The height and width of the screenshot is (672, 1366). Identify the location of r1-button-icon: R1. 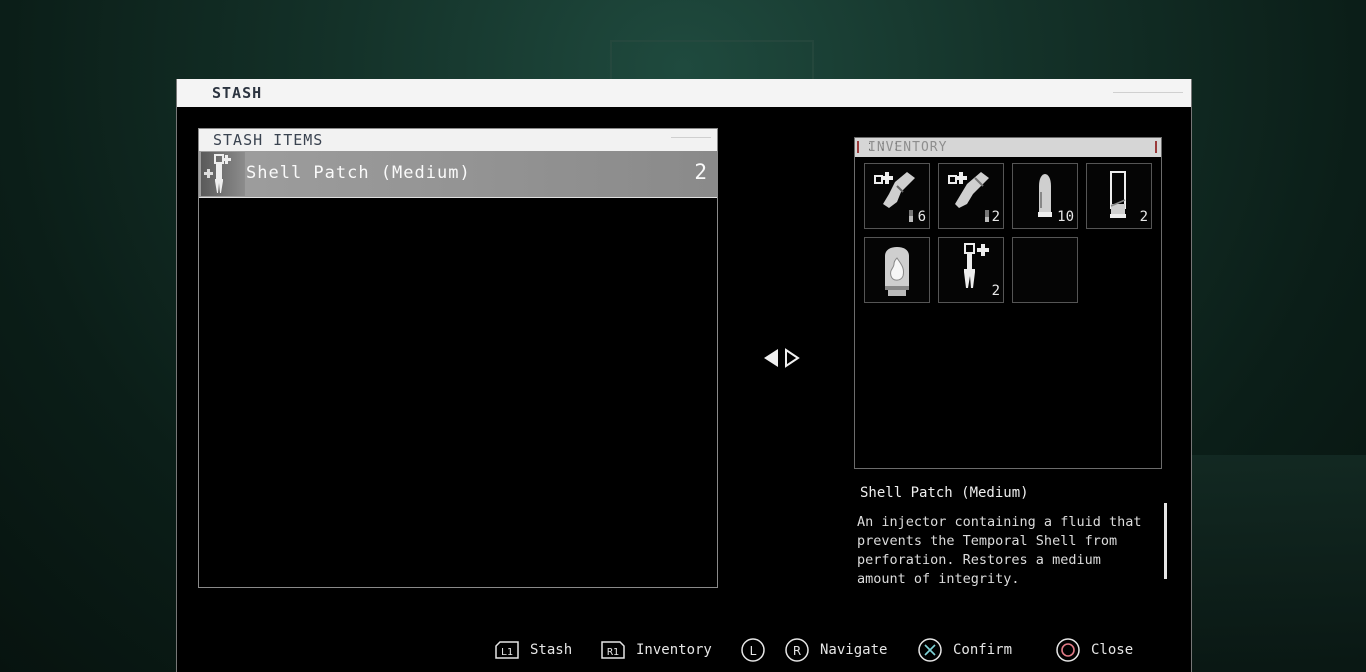
(613, 650).